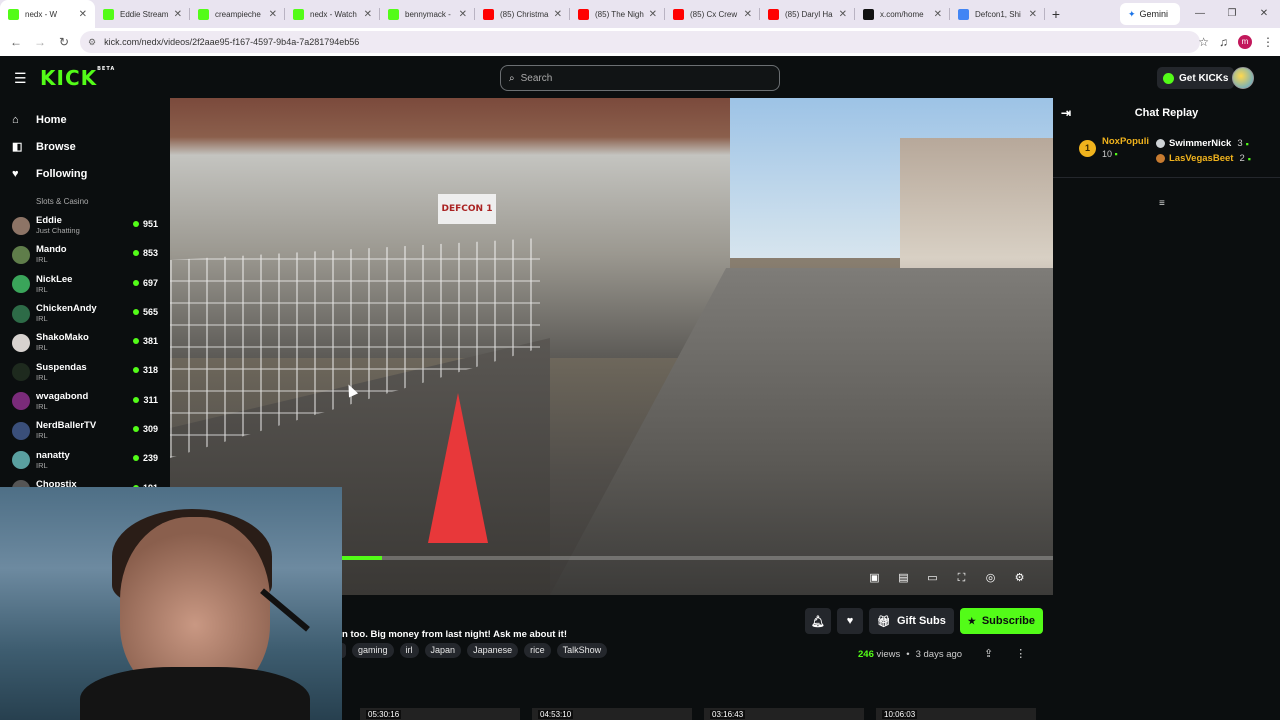  Describe the element at coordinates (85, 371) in the screenshot. I see `channel-item: Suspendas IRL 318` at that location.